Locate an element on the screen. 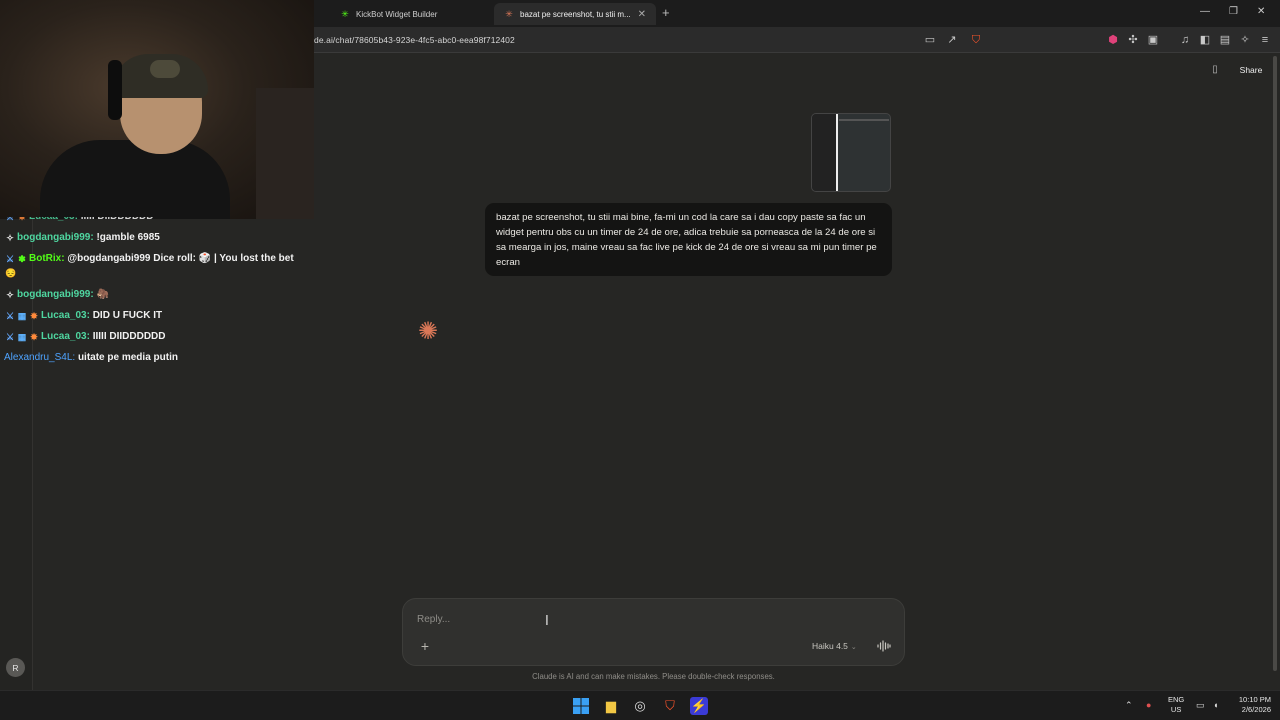 This screenshot has height=720, width=1280. thumbnail-divider is located at coordinates (837, 152).